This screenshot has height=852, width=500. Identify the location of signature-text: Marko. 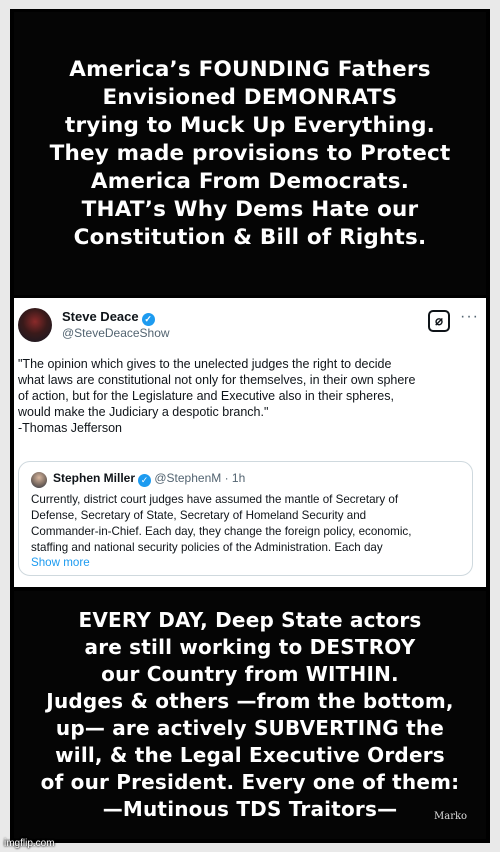
(451, 816).